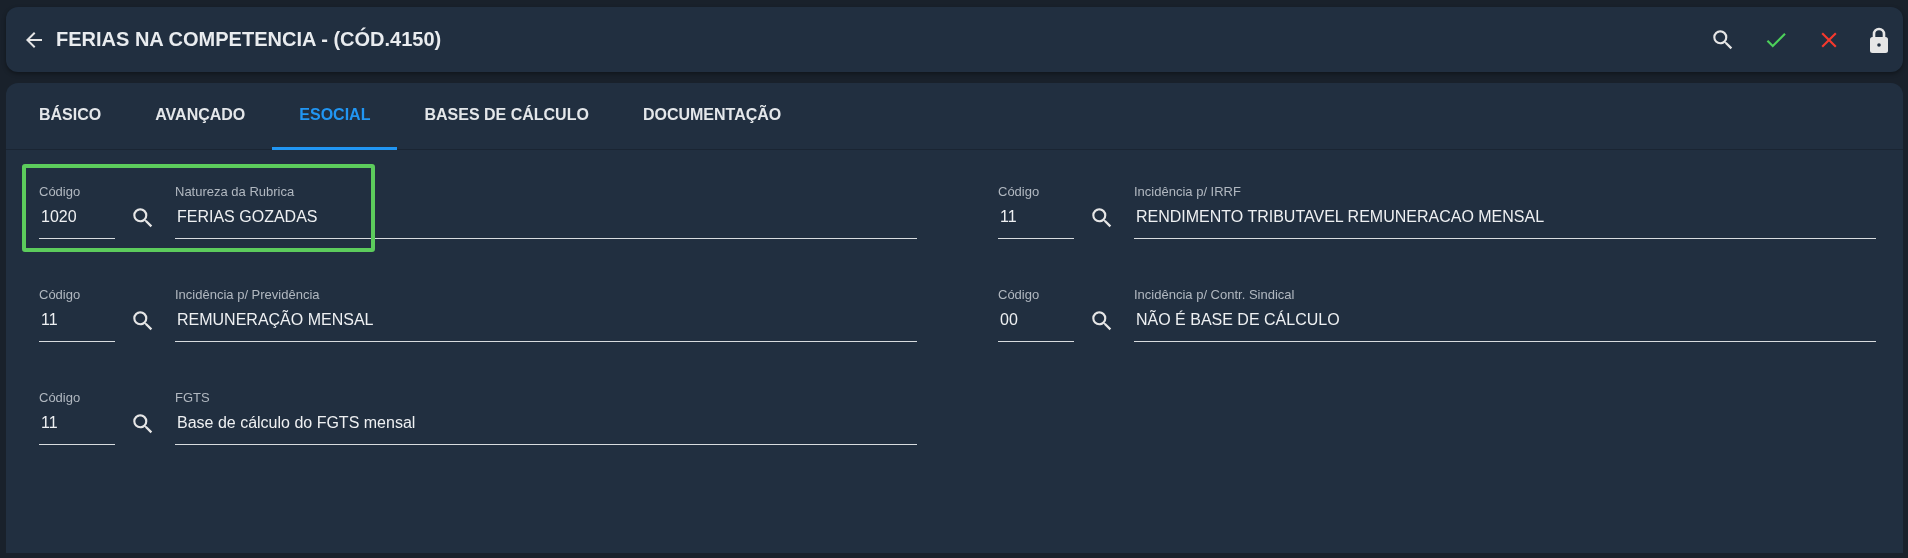 Image resolution: width=1908 pixels, height=558 pixels. I want to click on field-label: Incidência p/ Contr. Sindical, so click(1215, 294).